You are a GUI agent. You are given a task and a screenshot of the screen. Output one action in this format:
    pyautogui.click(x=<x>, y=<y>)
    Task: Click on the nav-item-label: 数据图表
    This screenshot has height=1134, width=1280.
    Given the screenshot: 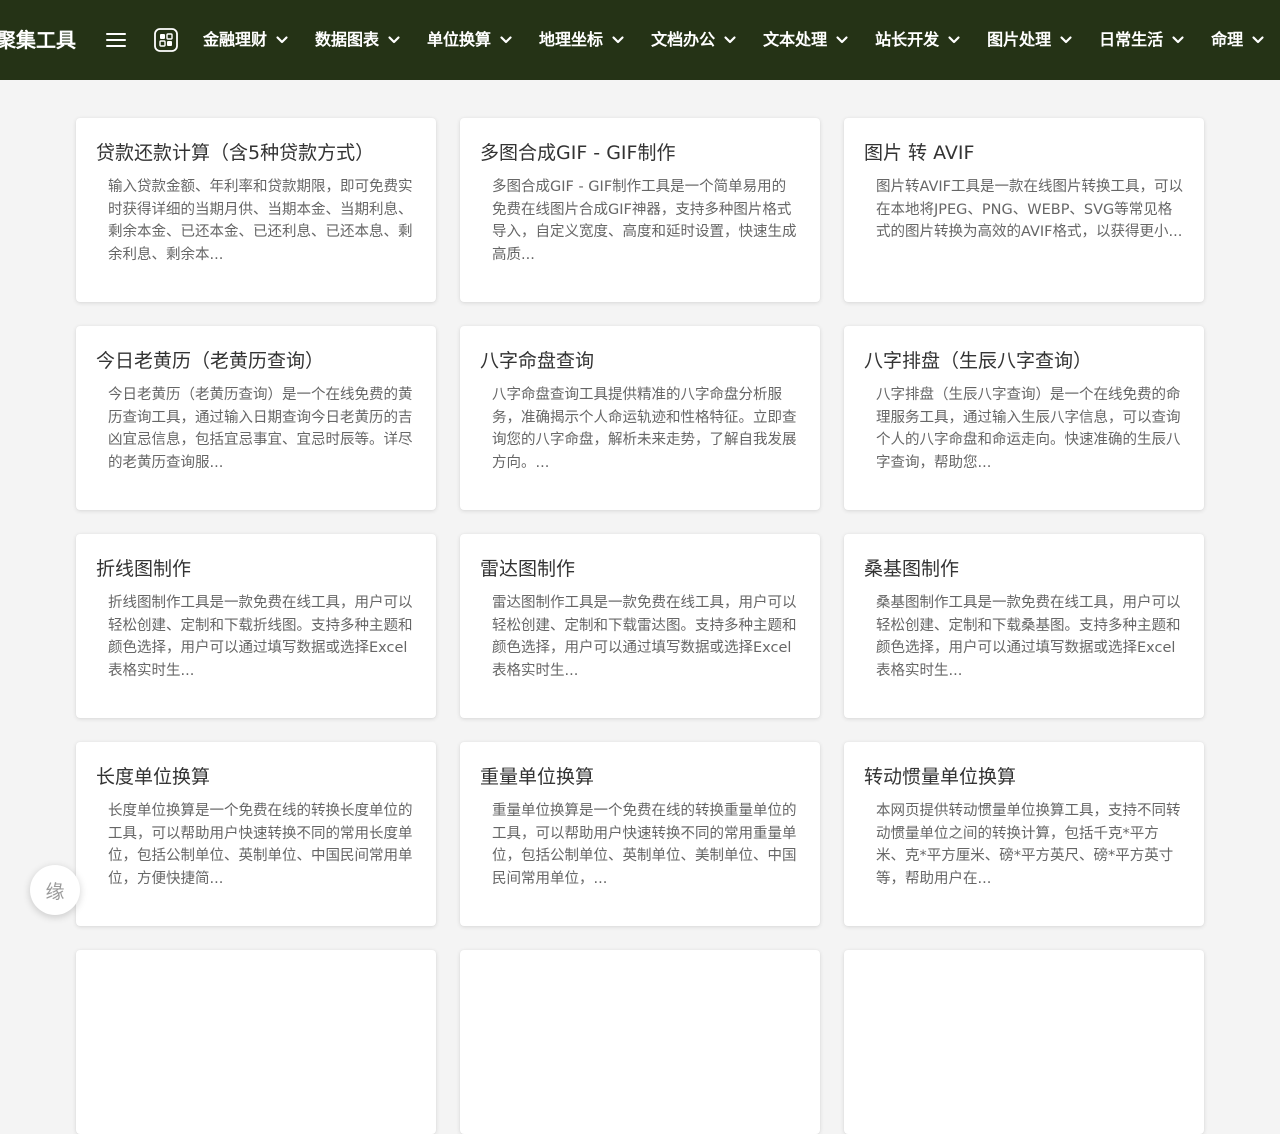 What is the action you would take?
    pyautogui.click(x=347, y=39)
    